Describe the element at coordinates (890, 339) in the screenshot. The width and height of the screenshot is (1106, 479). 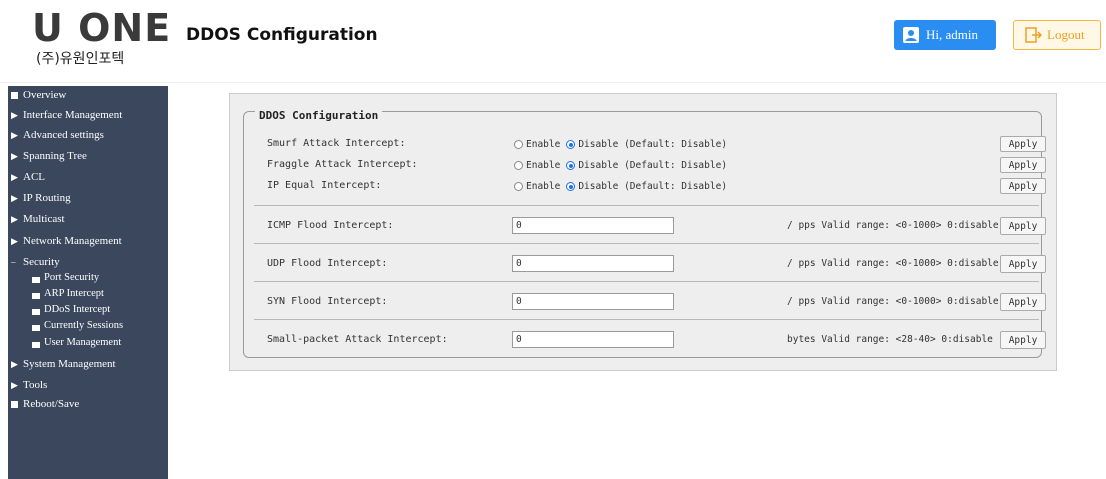
I see `small-packet-hint: bytes Valid range: <28-40> 0:disable` at that location.